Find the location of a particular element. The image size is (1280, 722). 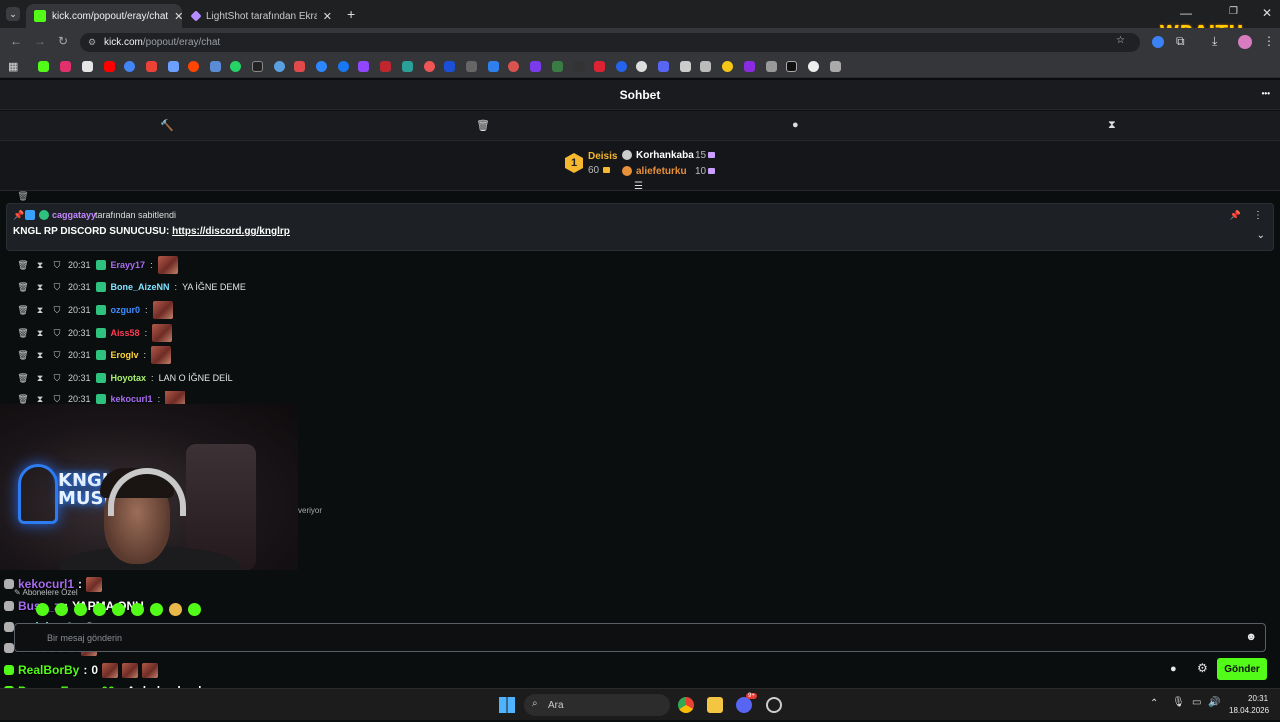

network-icon: ▭ is located at coordinates (1196, 702).